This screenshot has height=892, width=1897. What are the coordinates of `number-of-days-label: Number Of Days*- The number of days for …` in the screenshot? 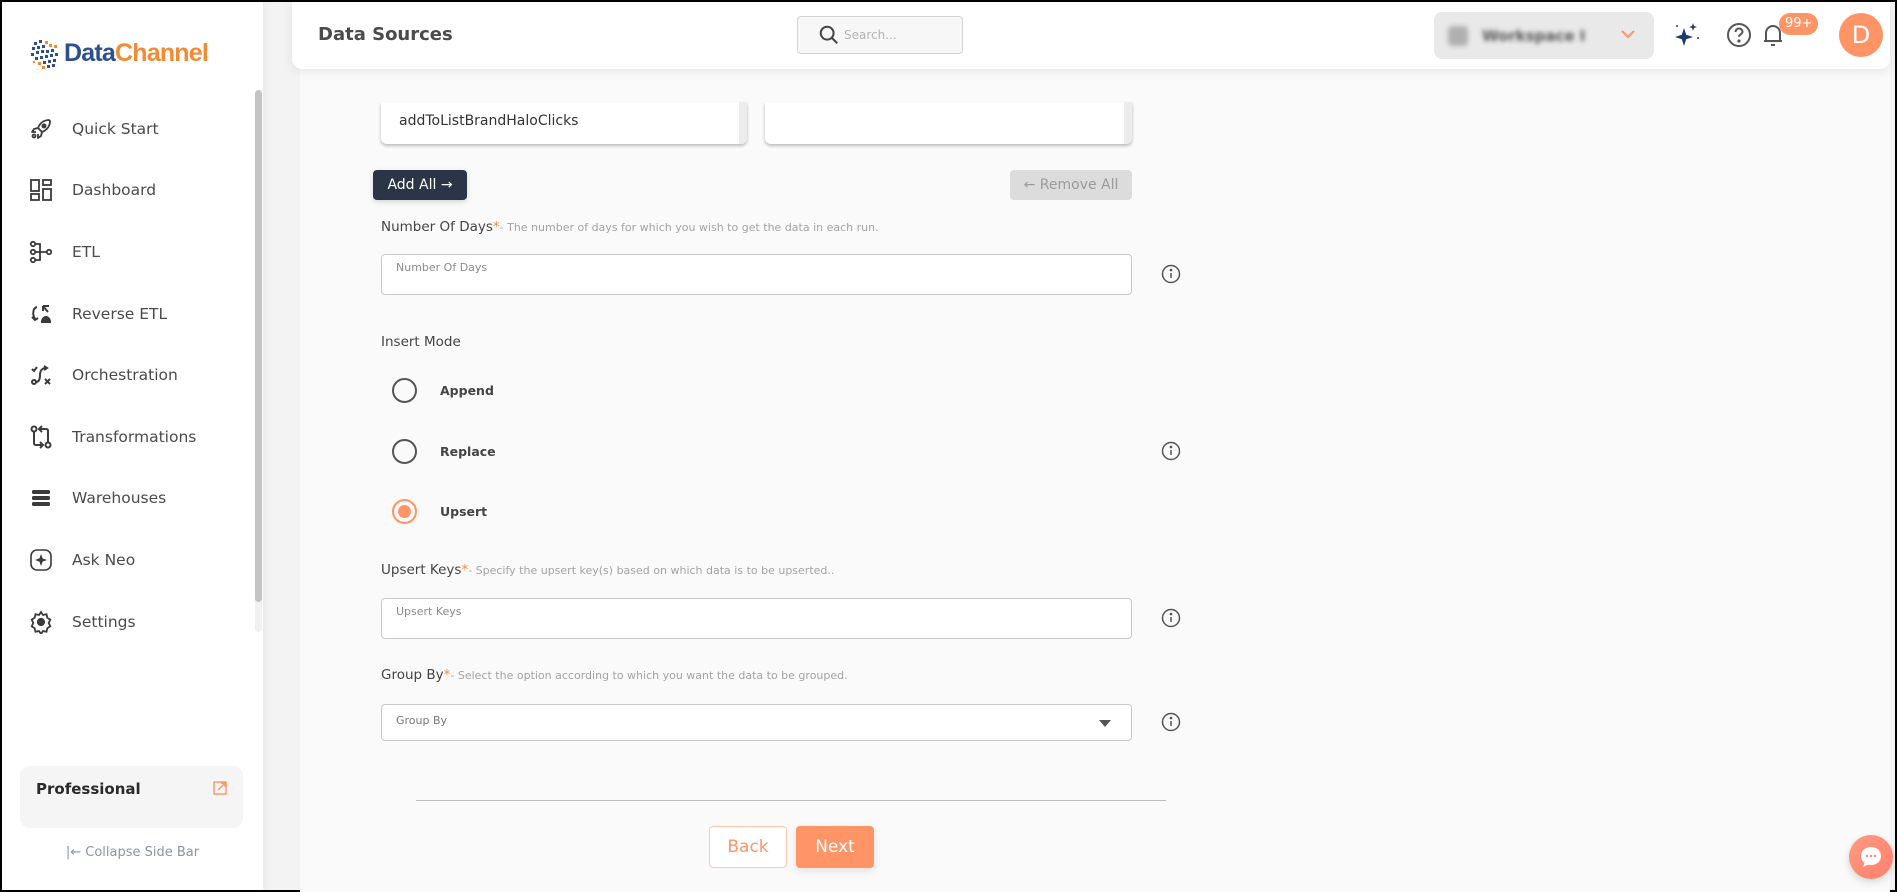 It's located at (630, 227).